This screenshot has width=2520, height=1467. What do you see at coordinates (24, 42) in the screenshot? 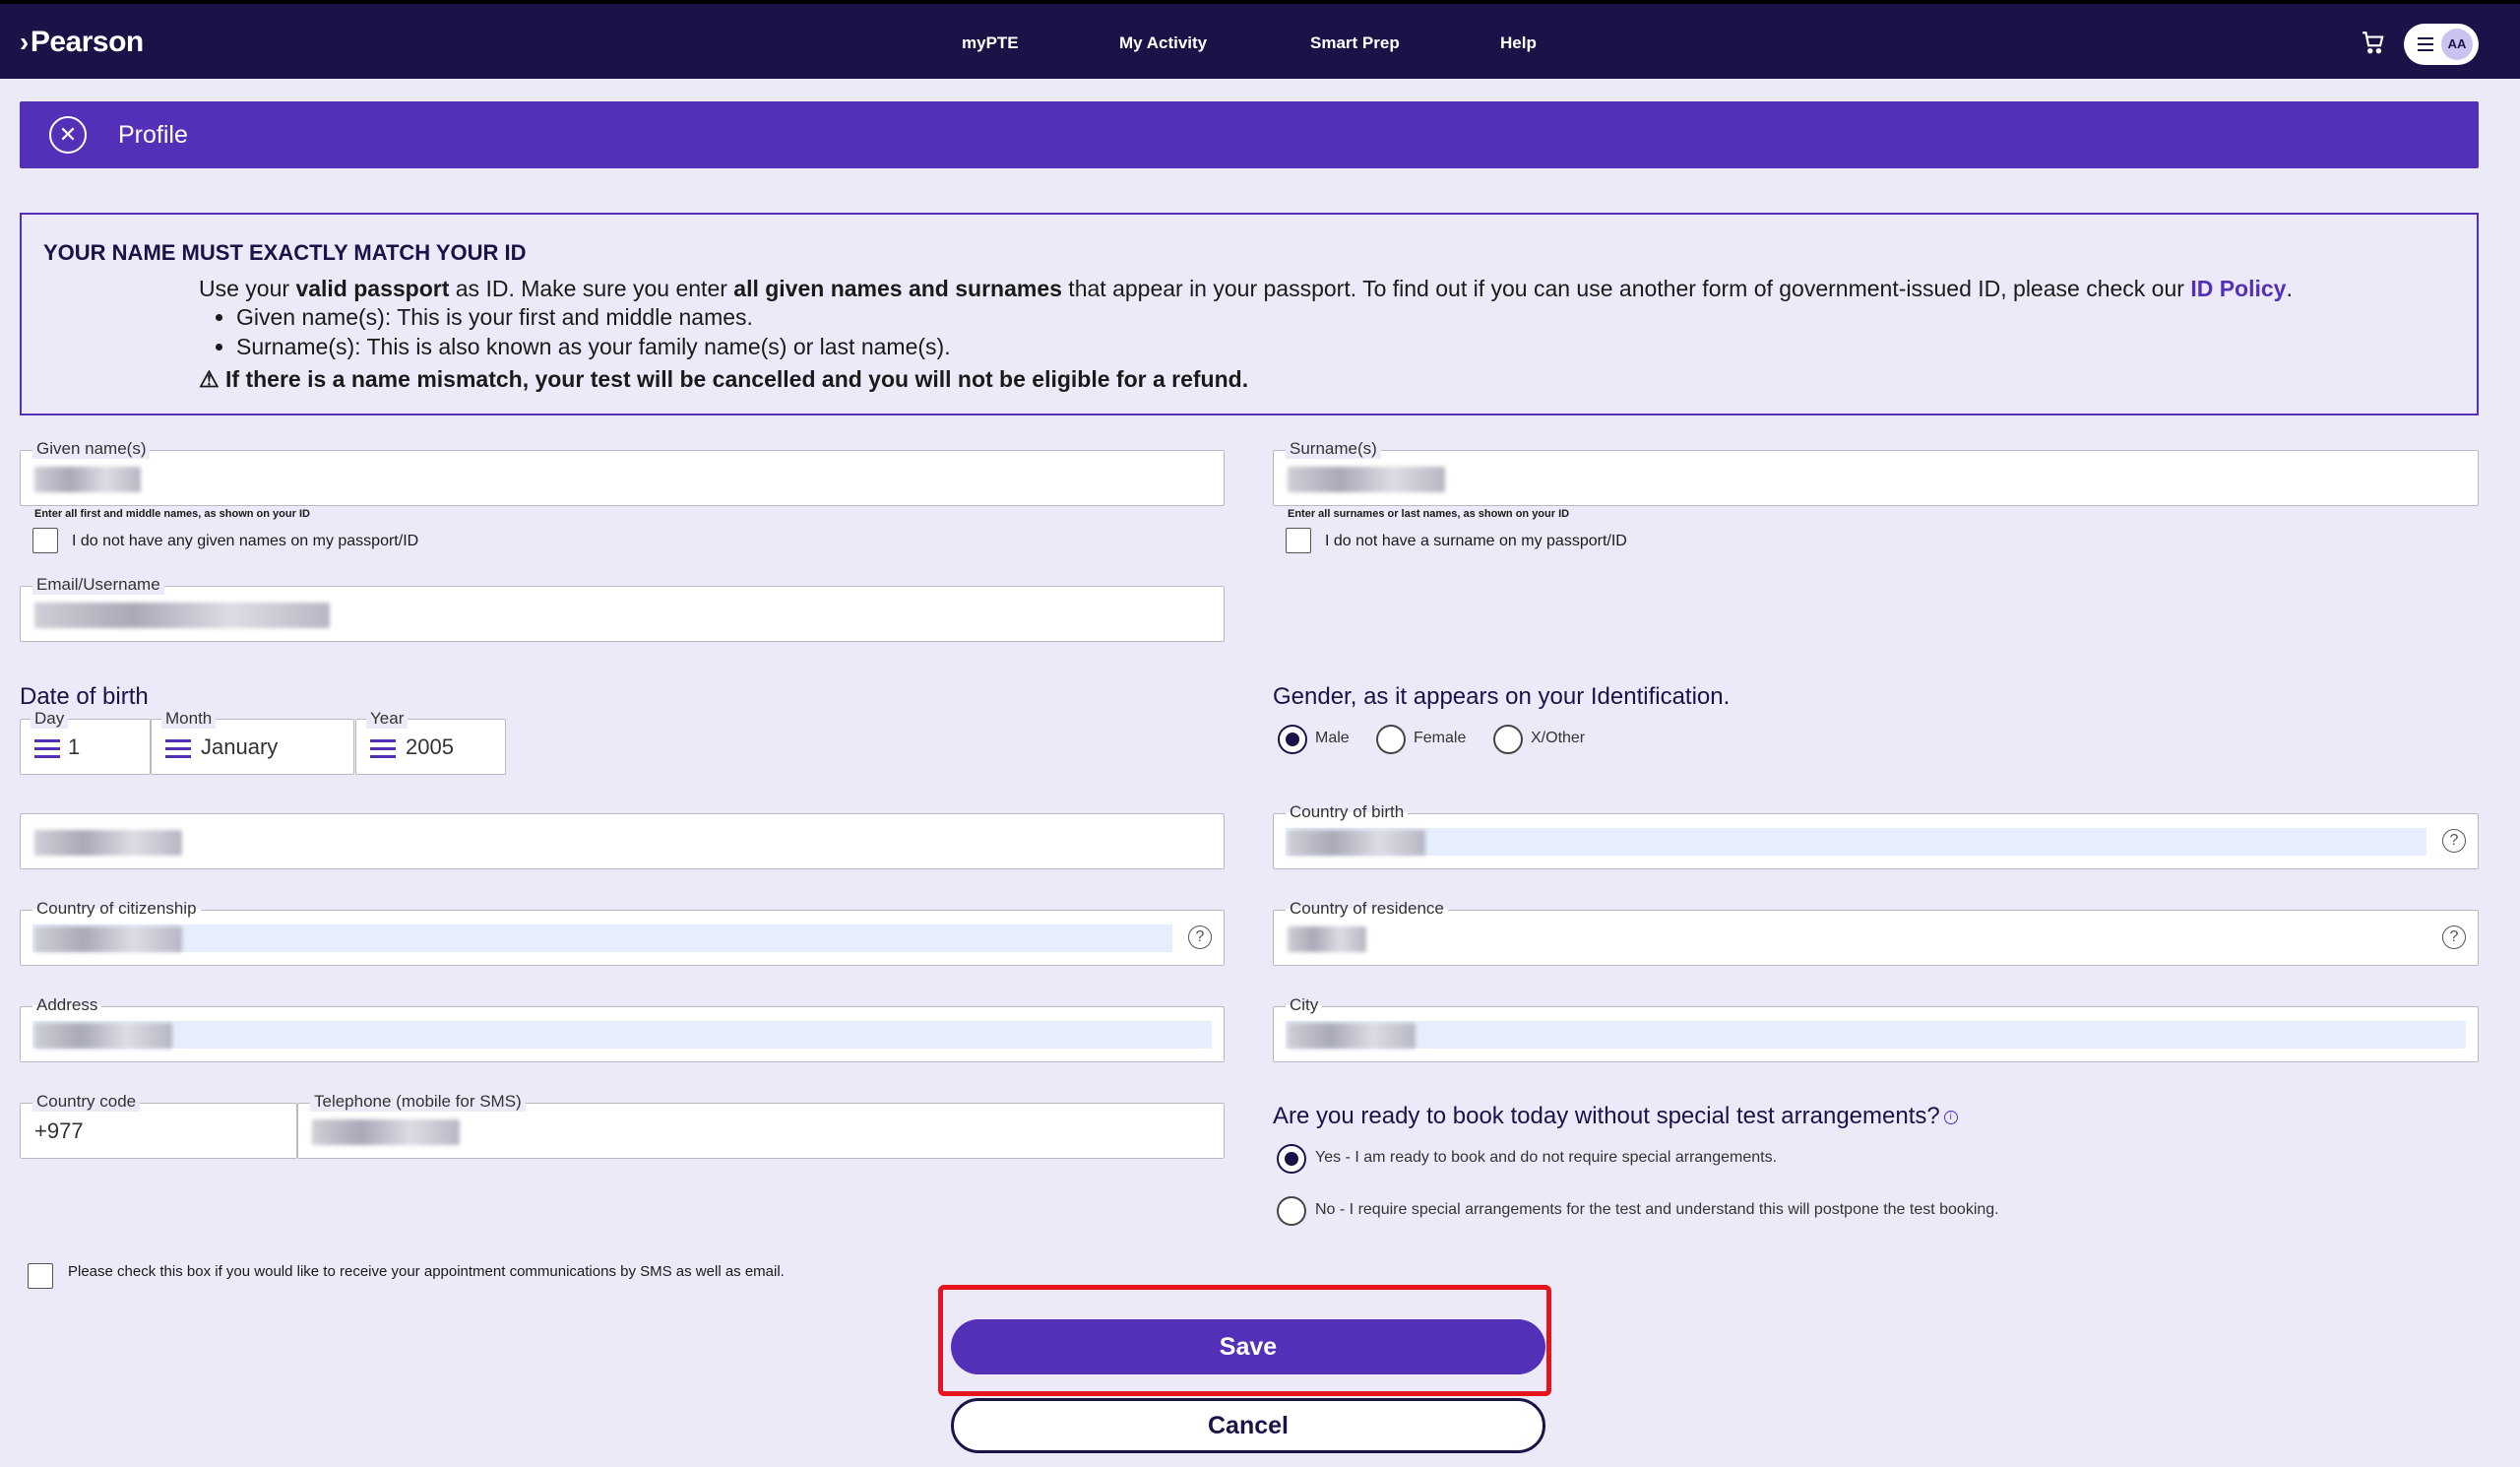
I see `pearson-mark-icon: ›` at bounding box center [24, 42].